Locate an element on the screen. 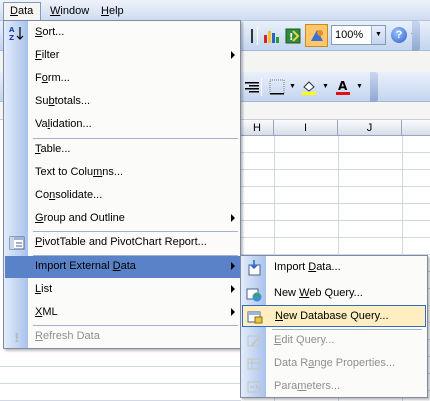 The height and width of the screenshot is (401, 430). fill-color-dropdown-icon: ▼ is located at coordinates (325, 86).